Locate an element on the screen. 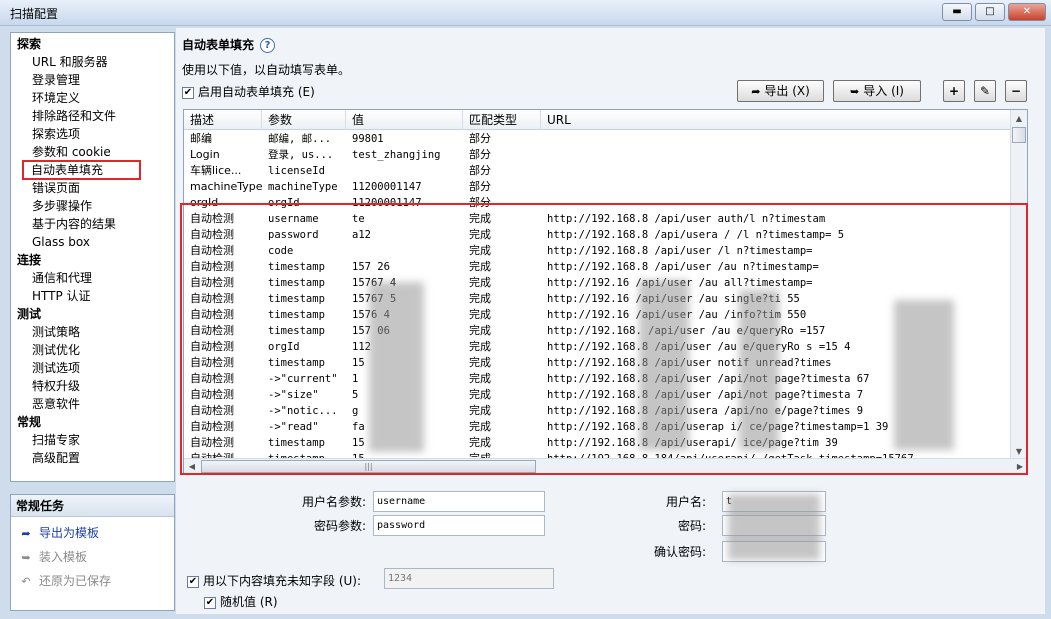 This screenshot has width=1051, height=619. username-param-input: username is located at coordinates (459, 501).